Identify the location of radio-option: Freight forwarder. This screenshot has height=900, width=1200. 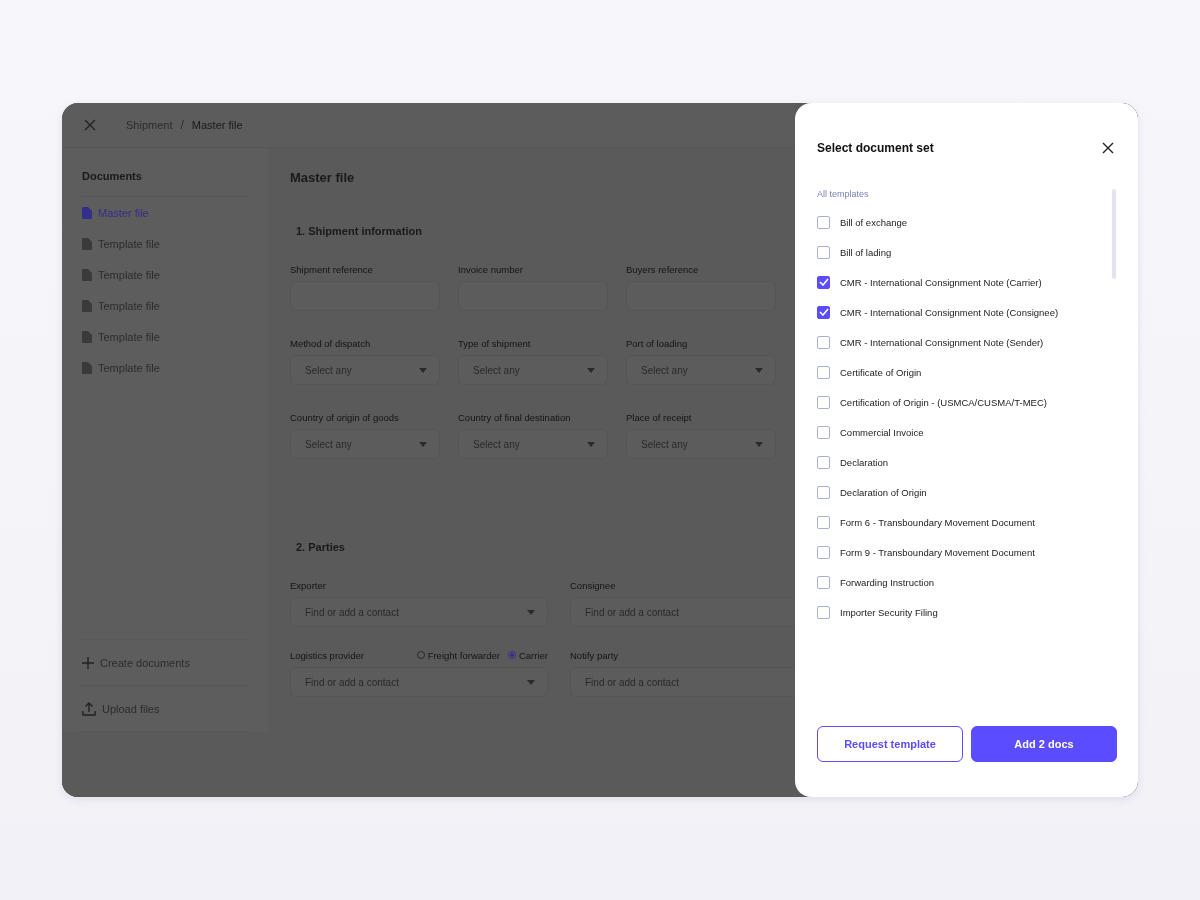
(458, 655).